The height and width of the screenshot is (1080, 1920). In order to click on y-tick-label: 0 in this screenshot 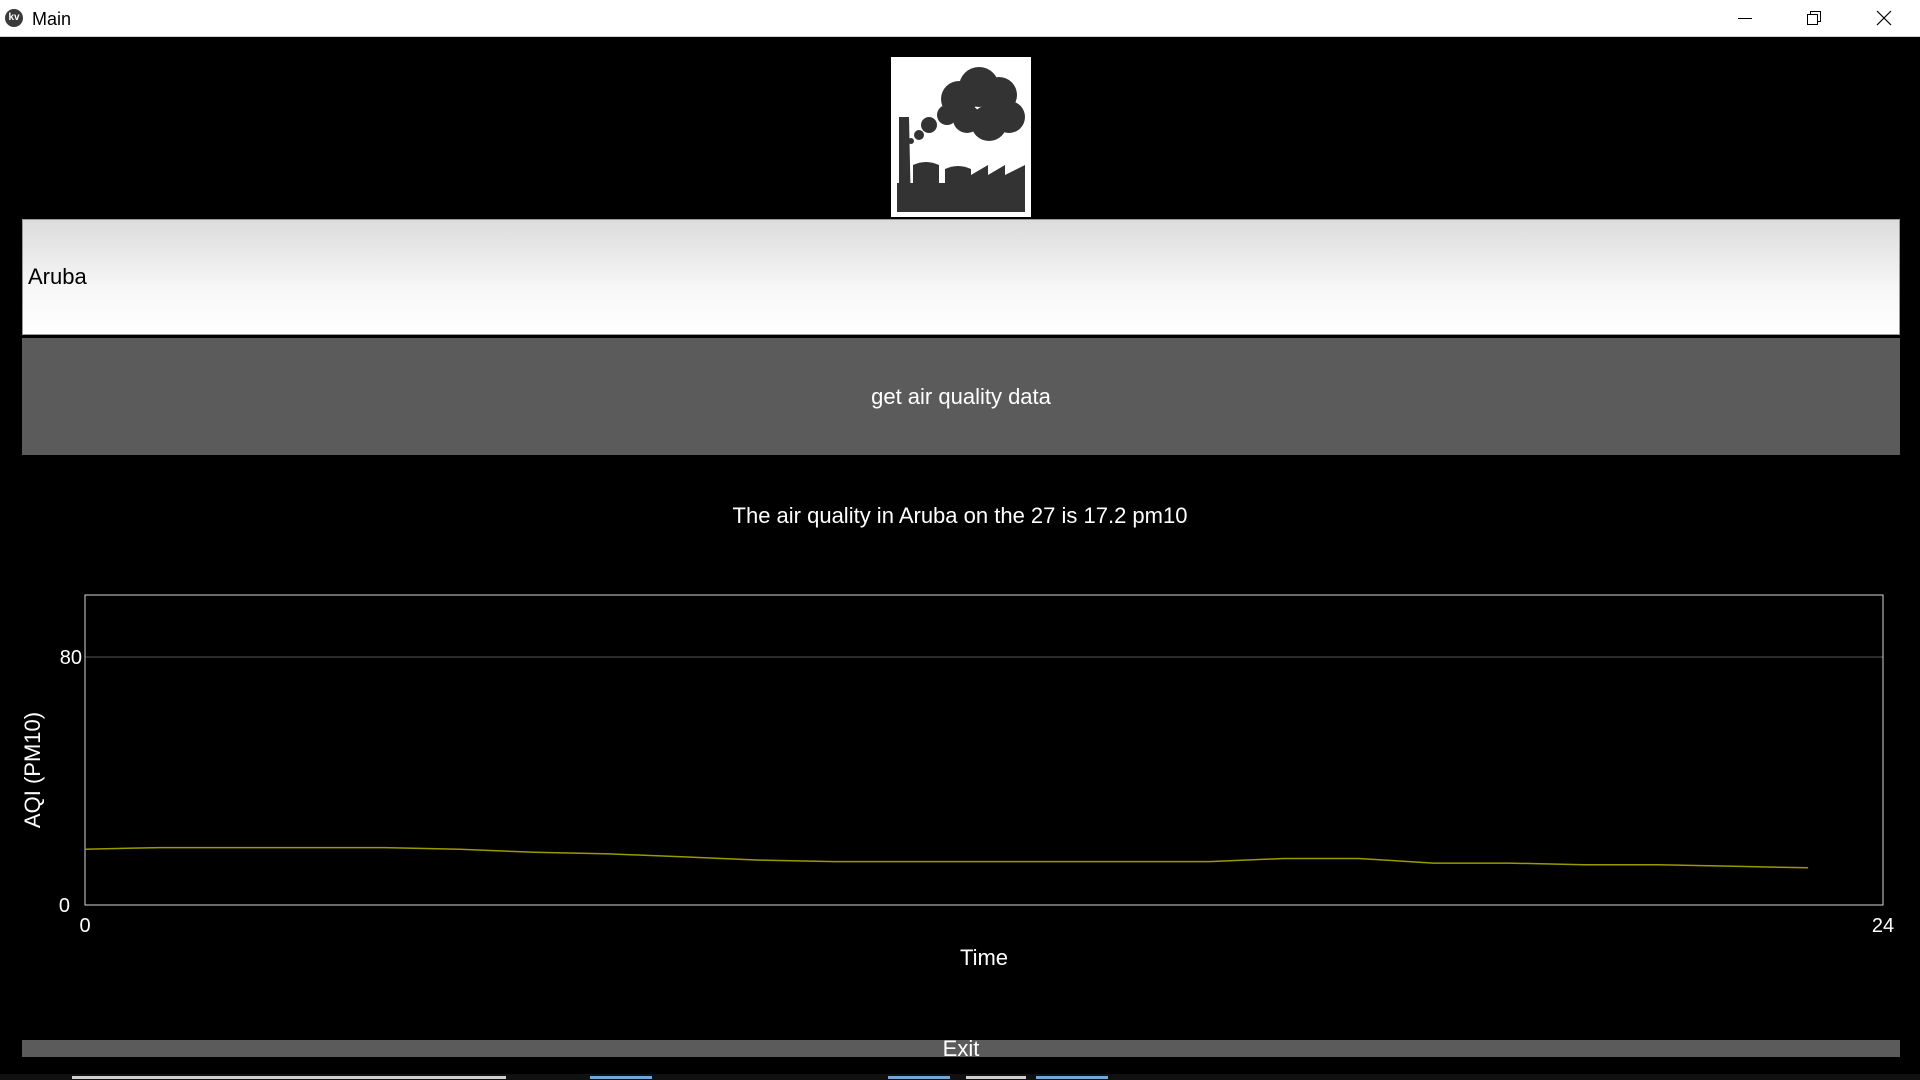, I will do `click(64, 906)`.